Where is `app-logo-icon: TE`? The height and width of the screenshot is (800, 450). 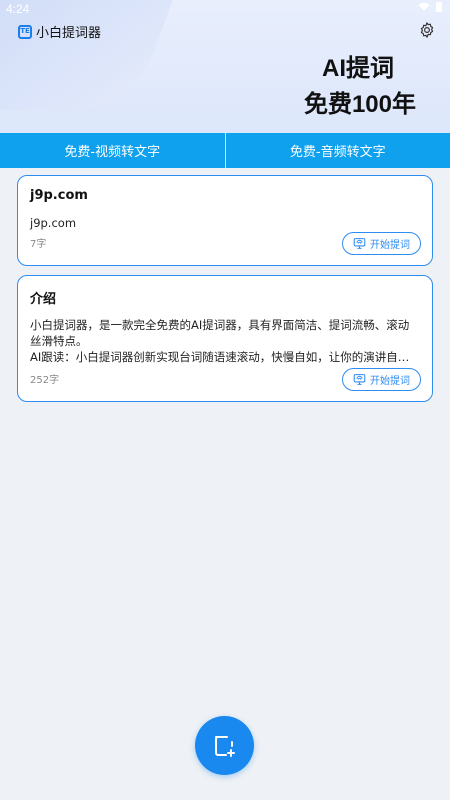
app-logo-icon: TE is located at coordinates (25, 31).